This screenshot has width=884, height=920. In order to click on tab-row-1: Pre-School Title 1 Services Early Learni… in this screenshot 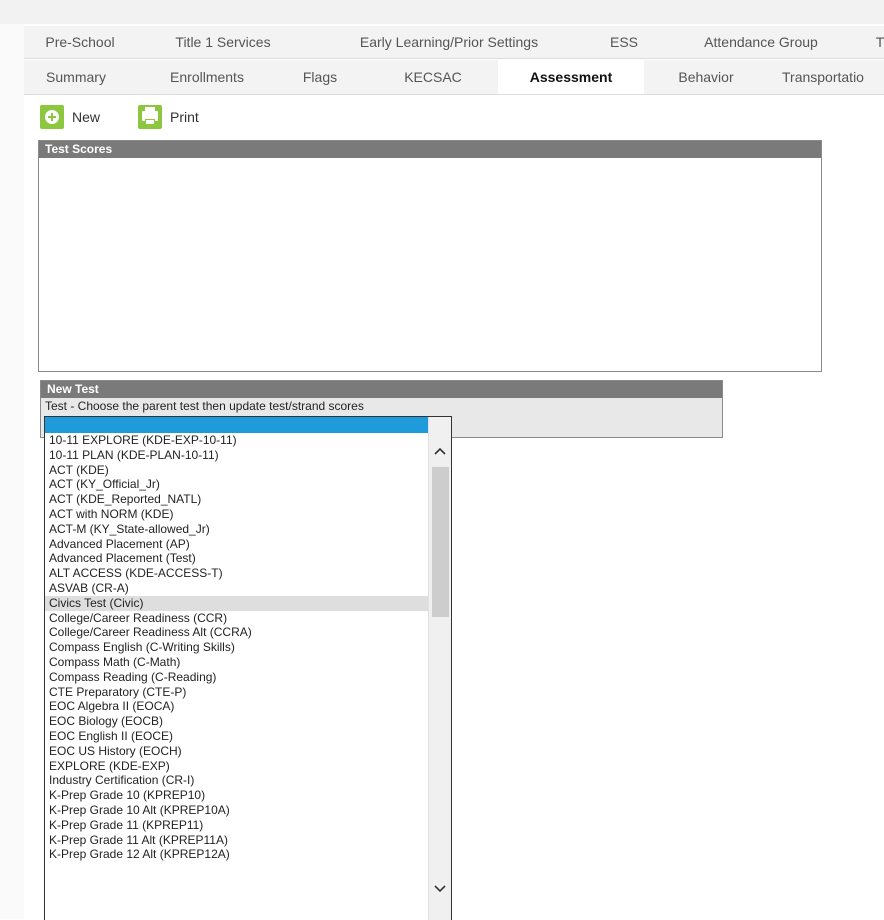, I will do `click(454, 42)`.